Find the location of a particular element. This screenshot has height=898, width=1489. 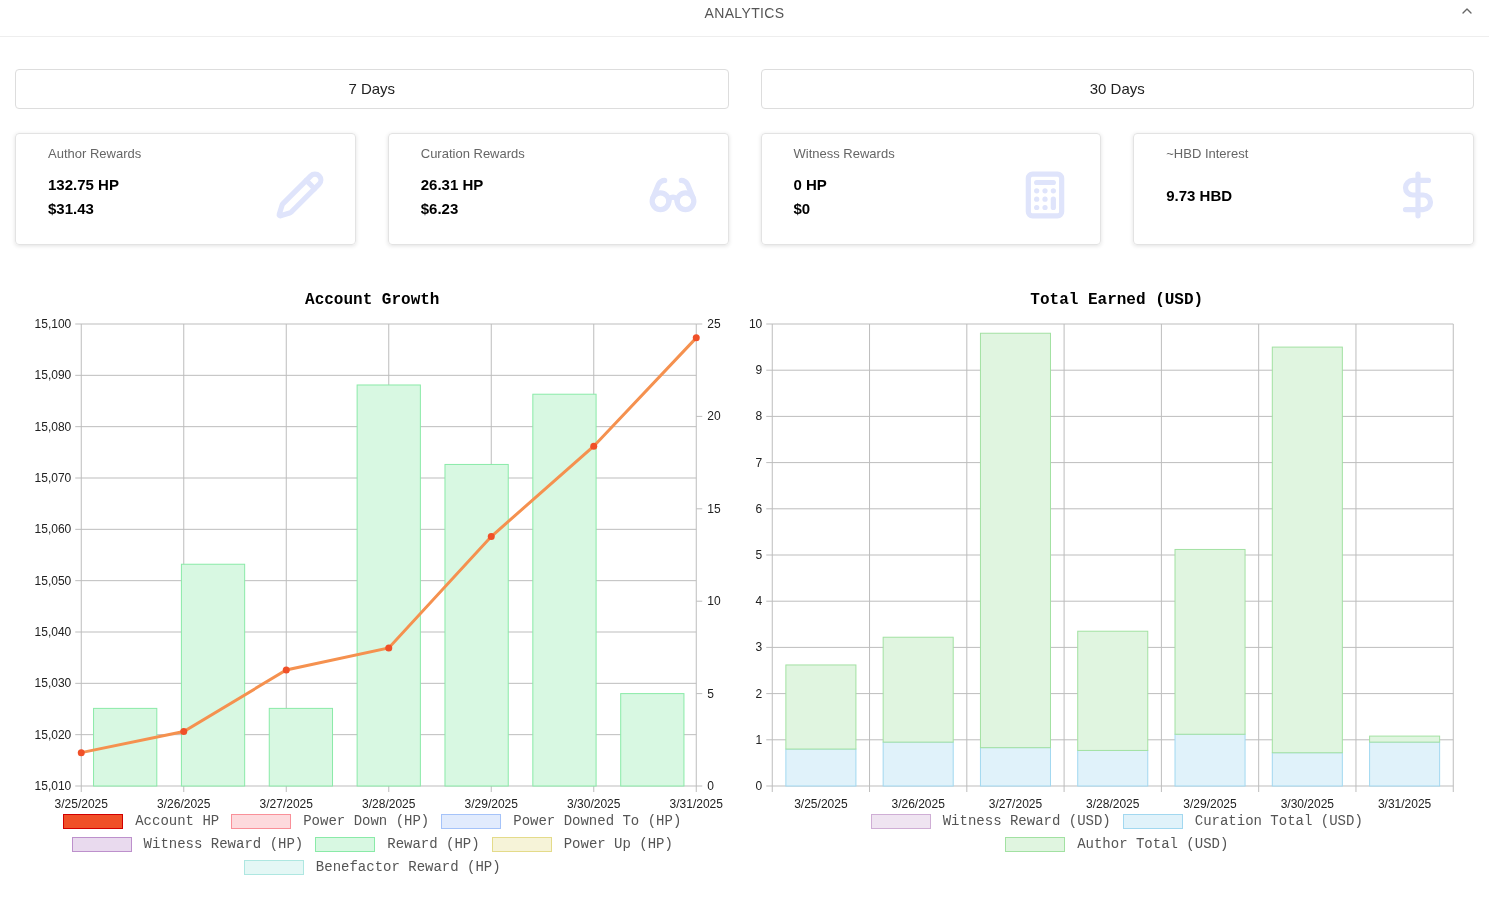

tick-label: 15,080 is located at coordinates (53, 426).